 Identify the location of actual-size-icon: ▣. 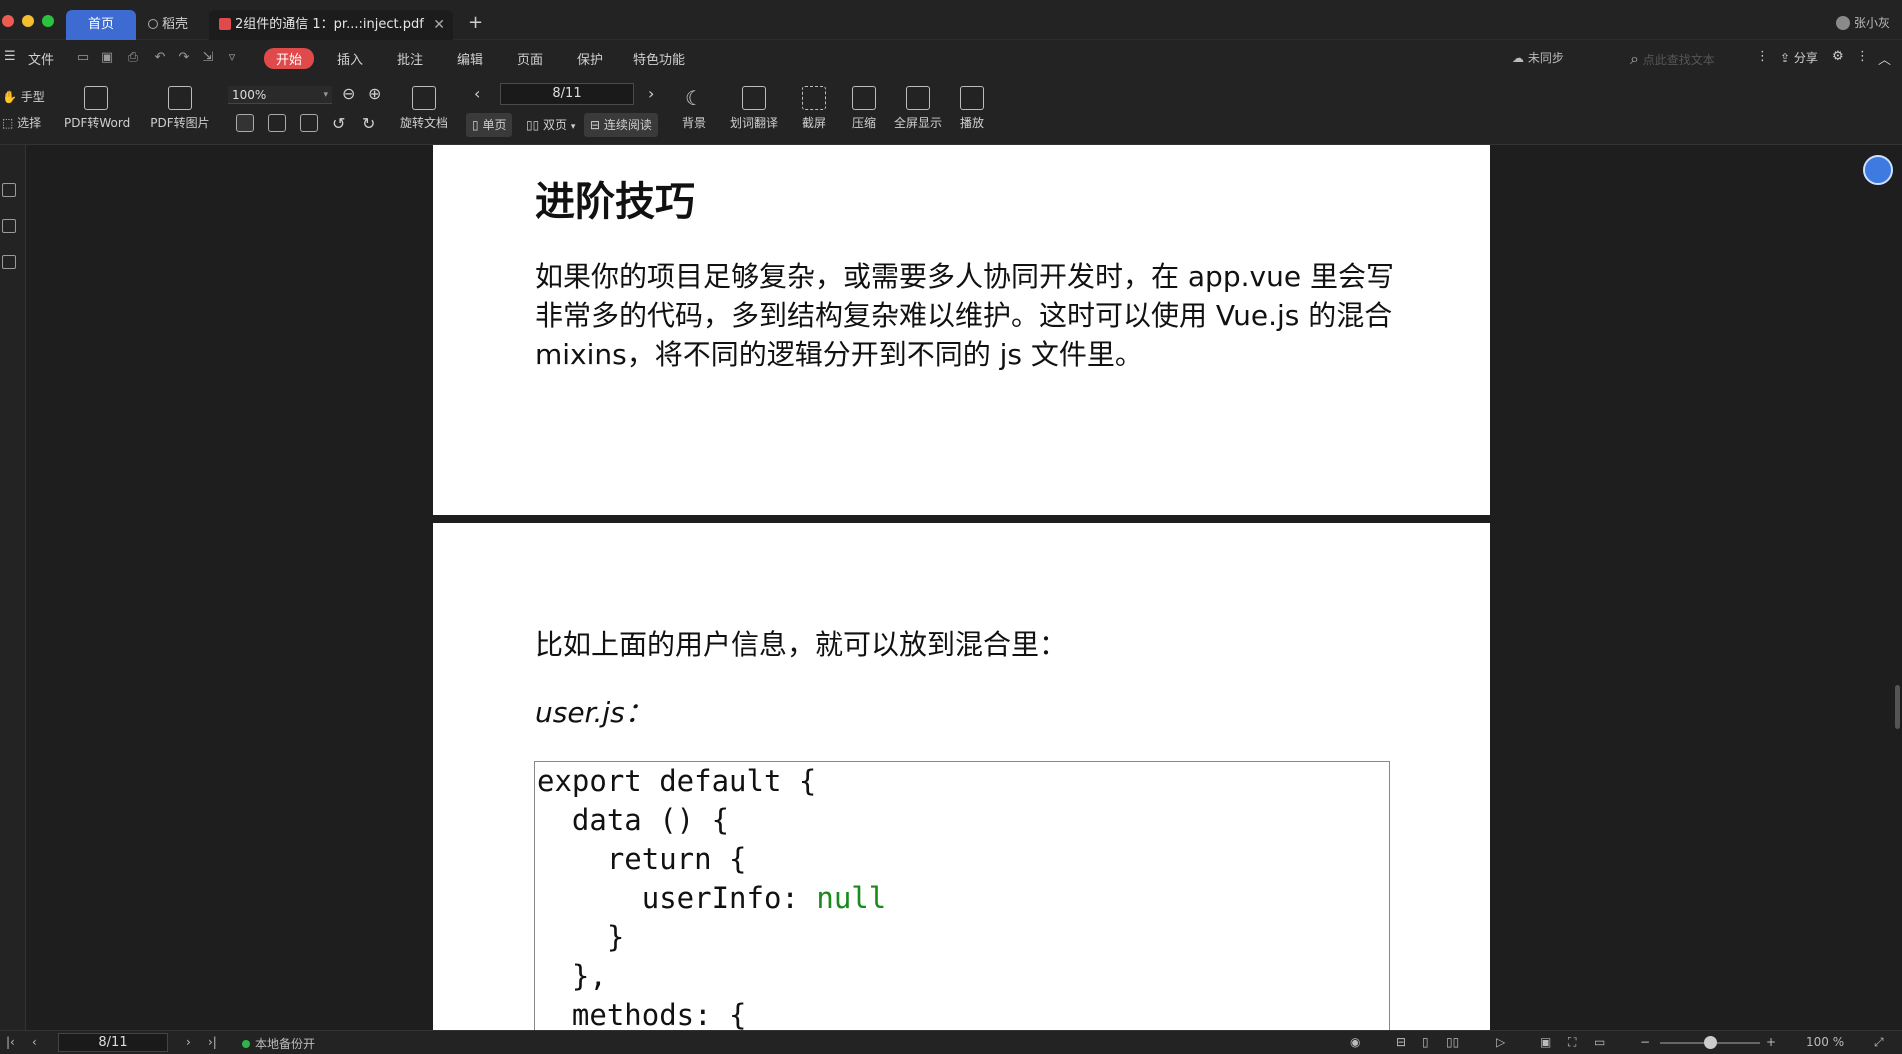
(1545, 1042).